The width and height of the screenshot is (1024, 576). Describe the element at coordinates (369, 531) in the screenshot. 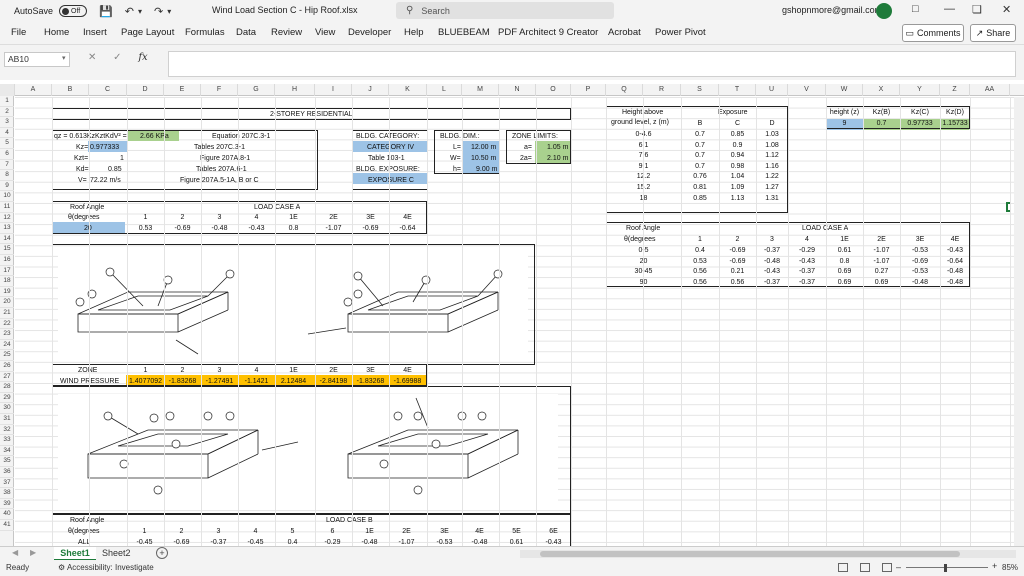

I see `table-header: 1E` at that location.